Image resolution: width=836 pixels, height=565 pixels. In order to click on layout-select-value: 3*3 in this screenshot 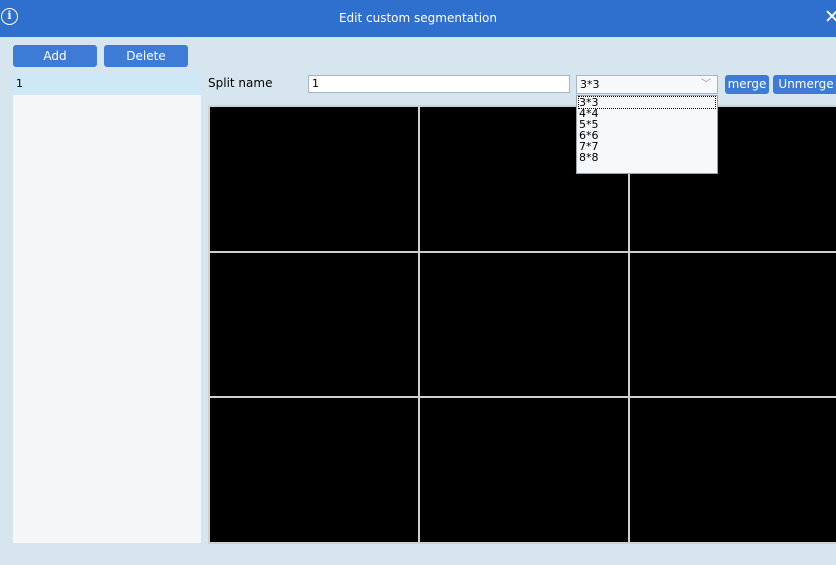, I will do `click(590, 84)`.